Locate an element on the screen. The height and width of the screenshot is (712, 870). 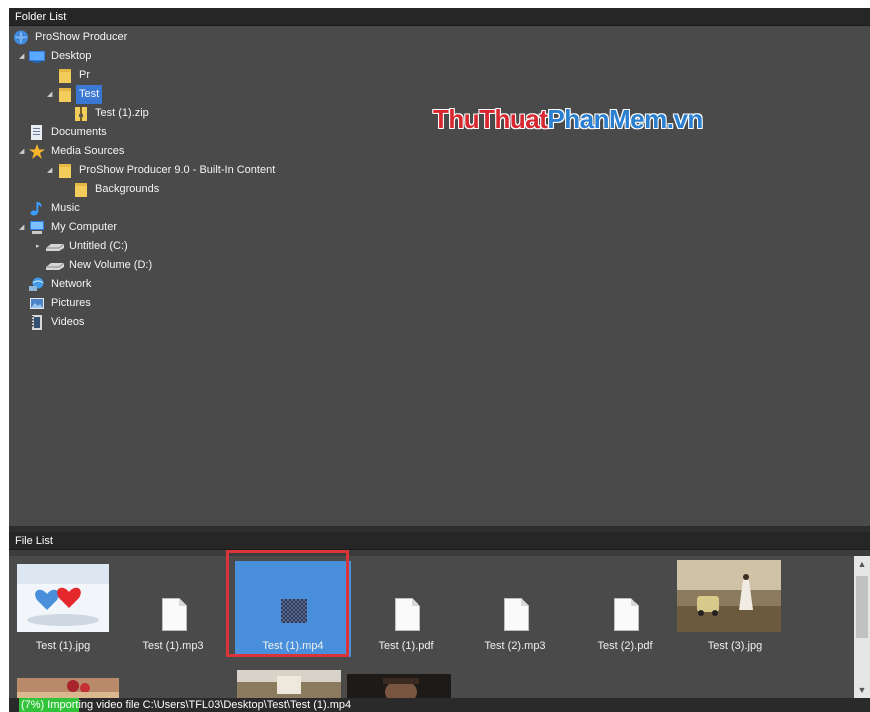
pictures-icon is located at coordinates (37, 303).